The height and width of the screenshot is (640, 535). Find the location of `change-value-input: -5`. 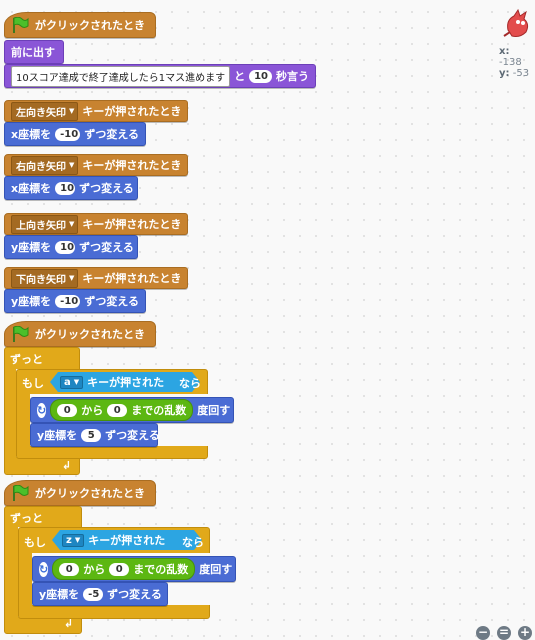

change-value-input: -5 is located at coordinates (93, 594).